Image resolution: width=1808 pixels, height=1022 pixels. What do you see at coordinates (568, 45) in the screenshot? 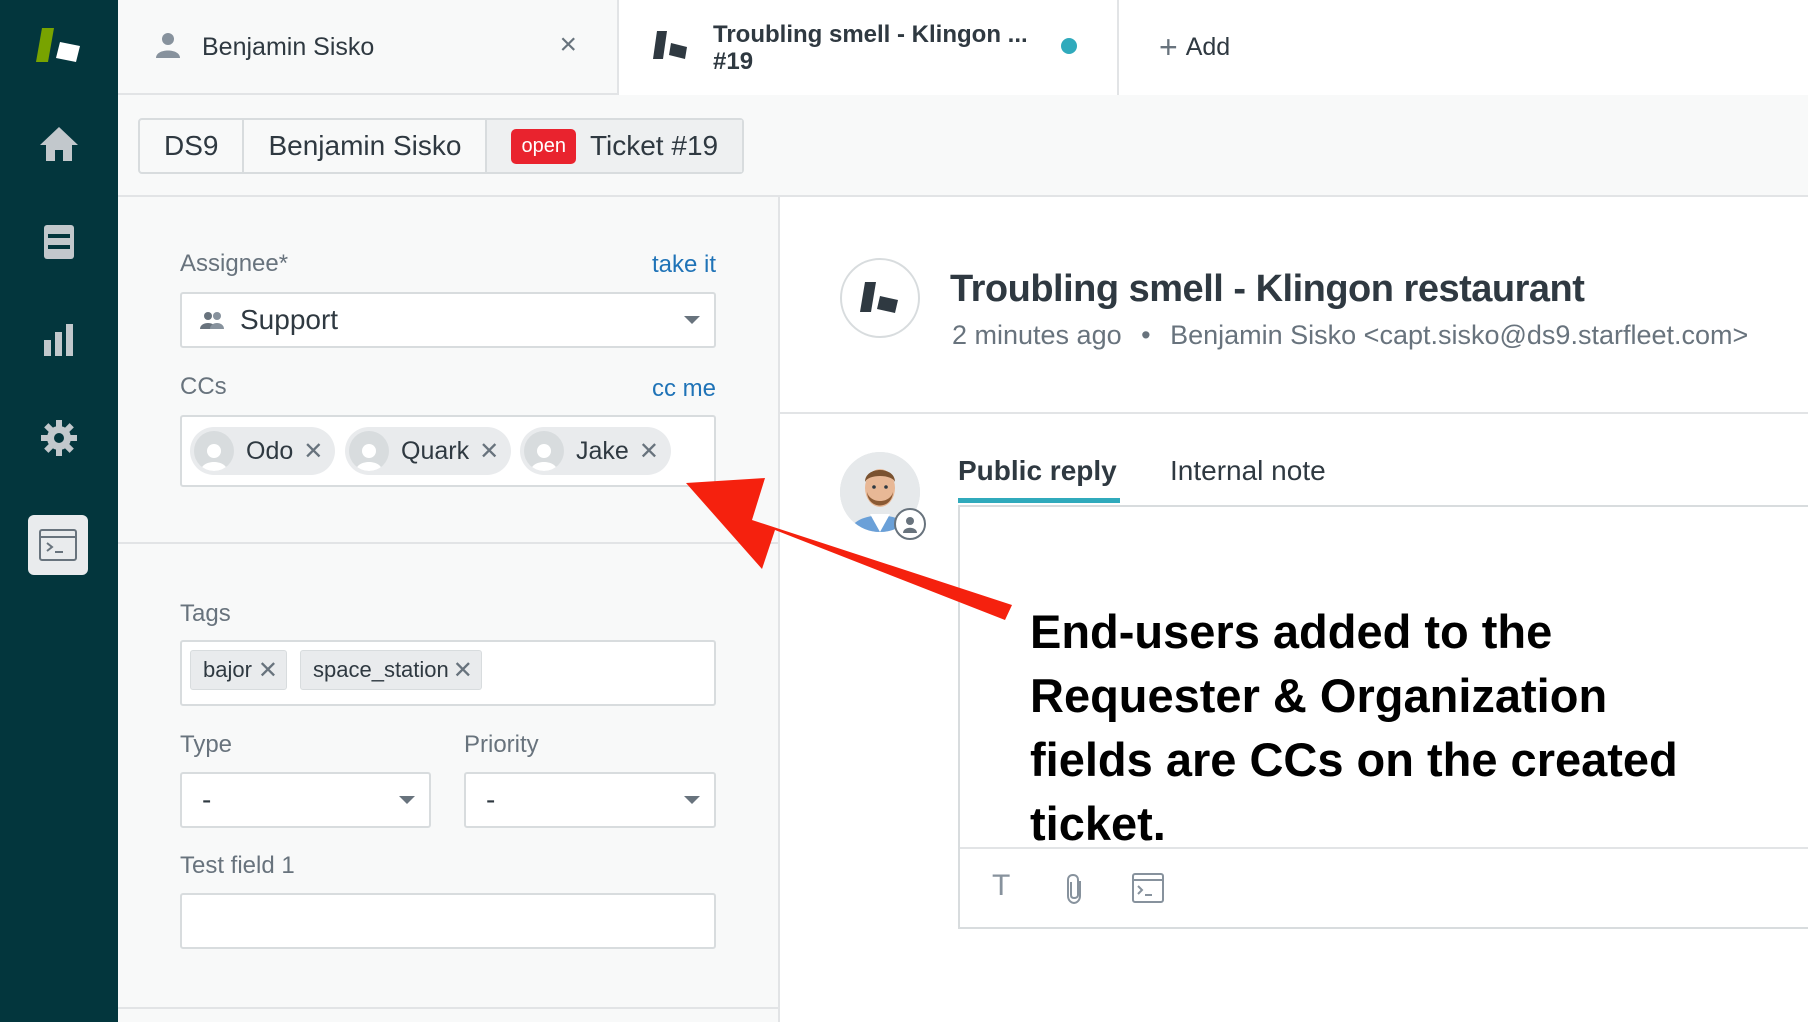
I see `close-icon: ×` at bounding box center [568, 45].